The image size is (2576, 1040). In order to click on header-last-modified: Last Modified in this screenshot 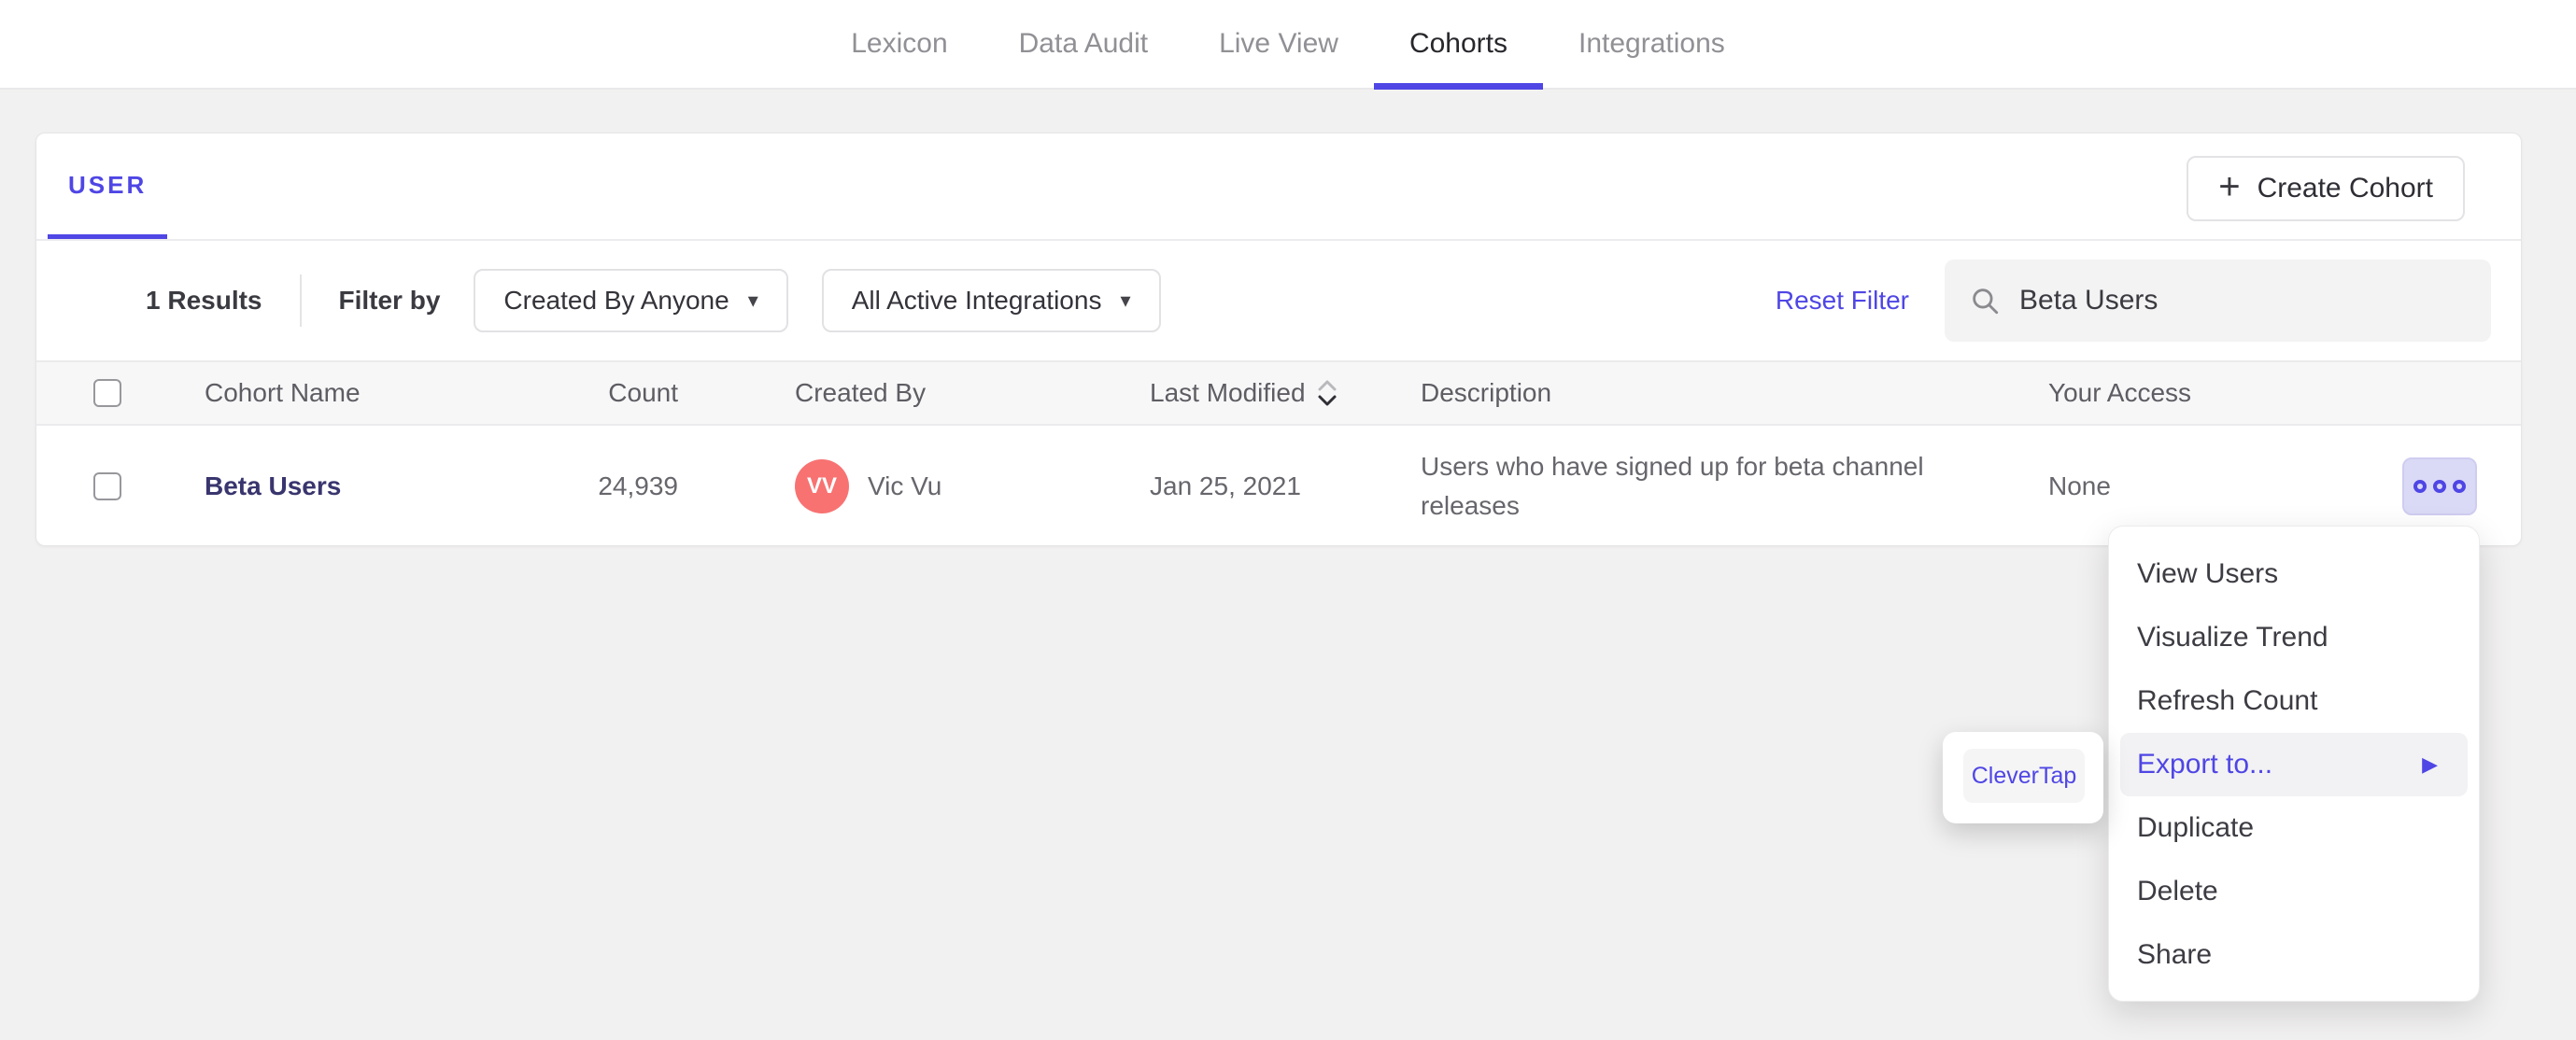, I will do `click(1244, 393)`.